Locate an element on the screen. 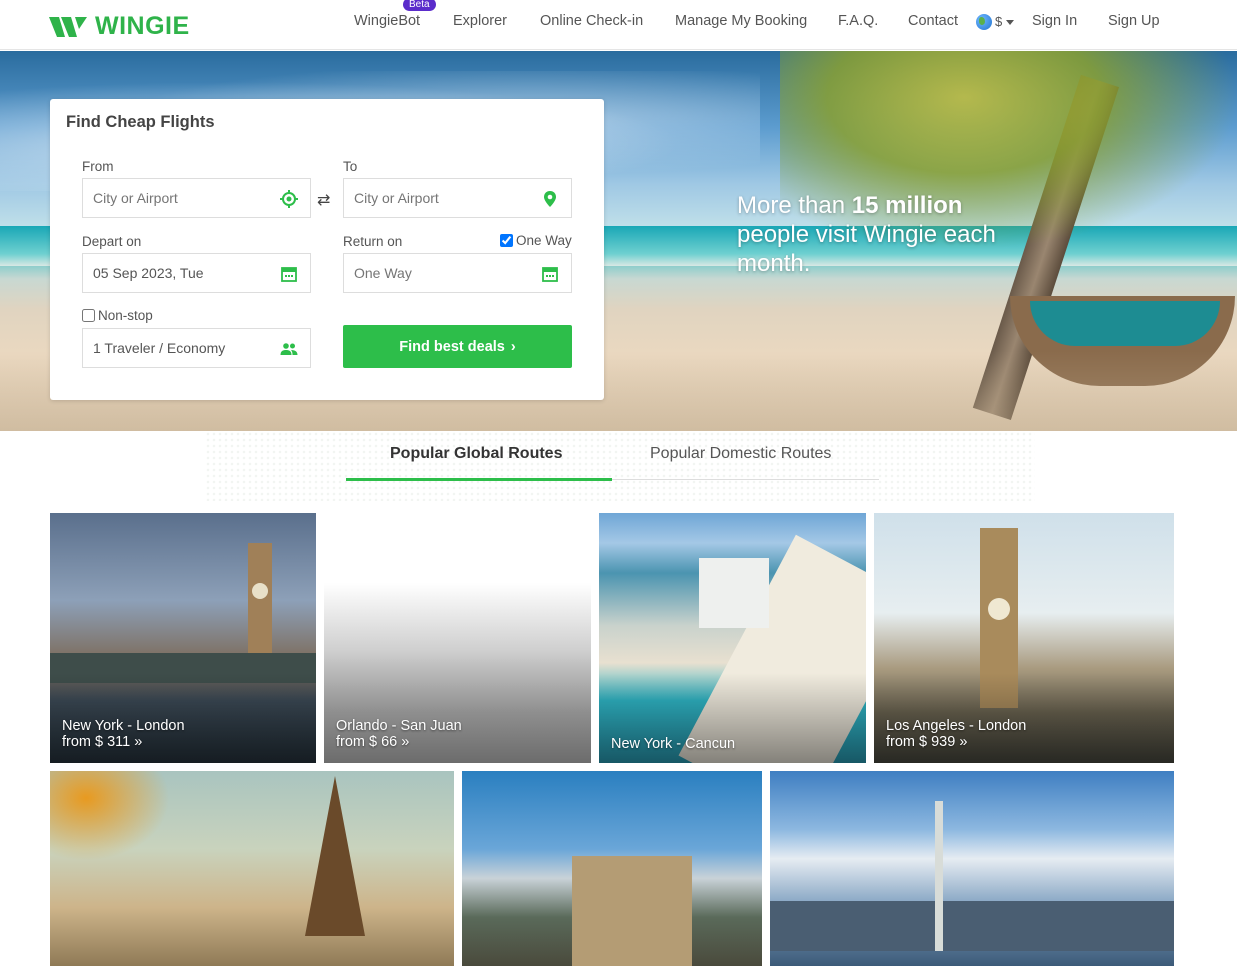  return-label: Return on is located at coordinates (373, 241).